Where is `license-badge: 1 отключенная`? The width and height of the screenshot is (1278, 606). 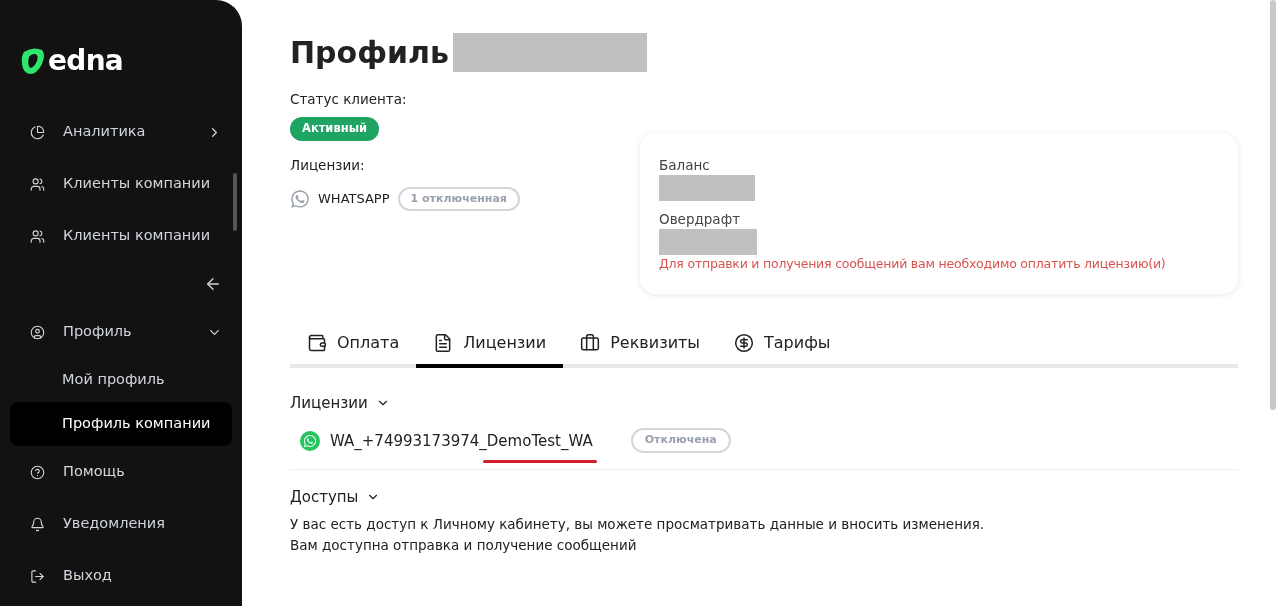
license-badge: 1 отключенная is located at coordinates (458, 199).